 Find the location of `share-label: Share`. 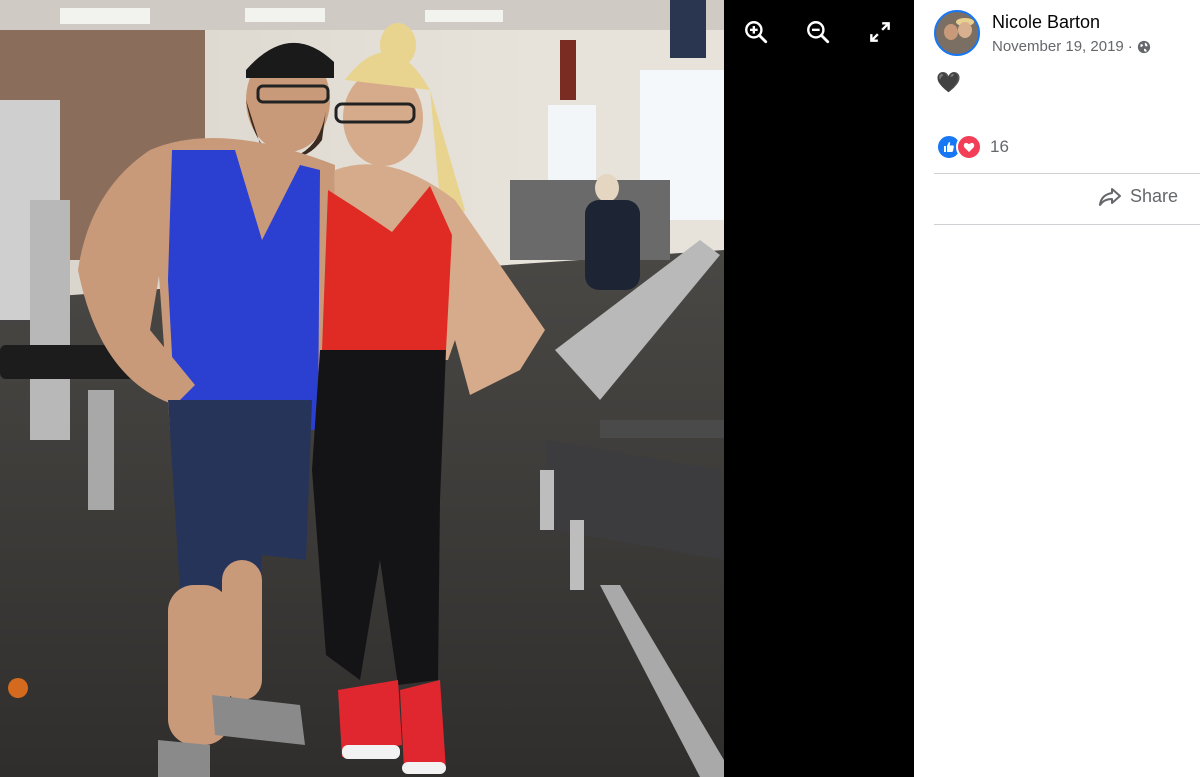

share-label: Share is located at coordinates (1154, 196).